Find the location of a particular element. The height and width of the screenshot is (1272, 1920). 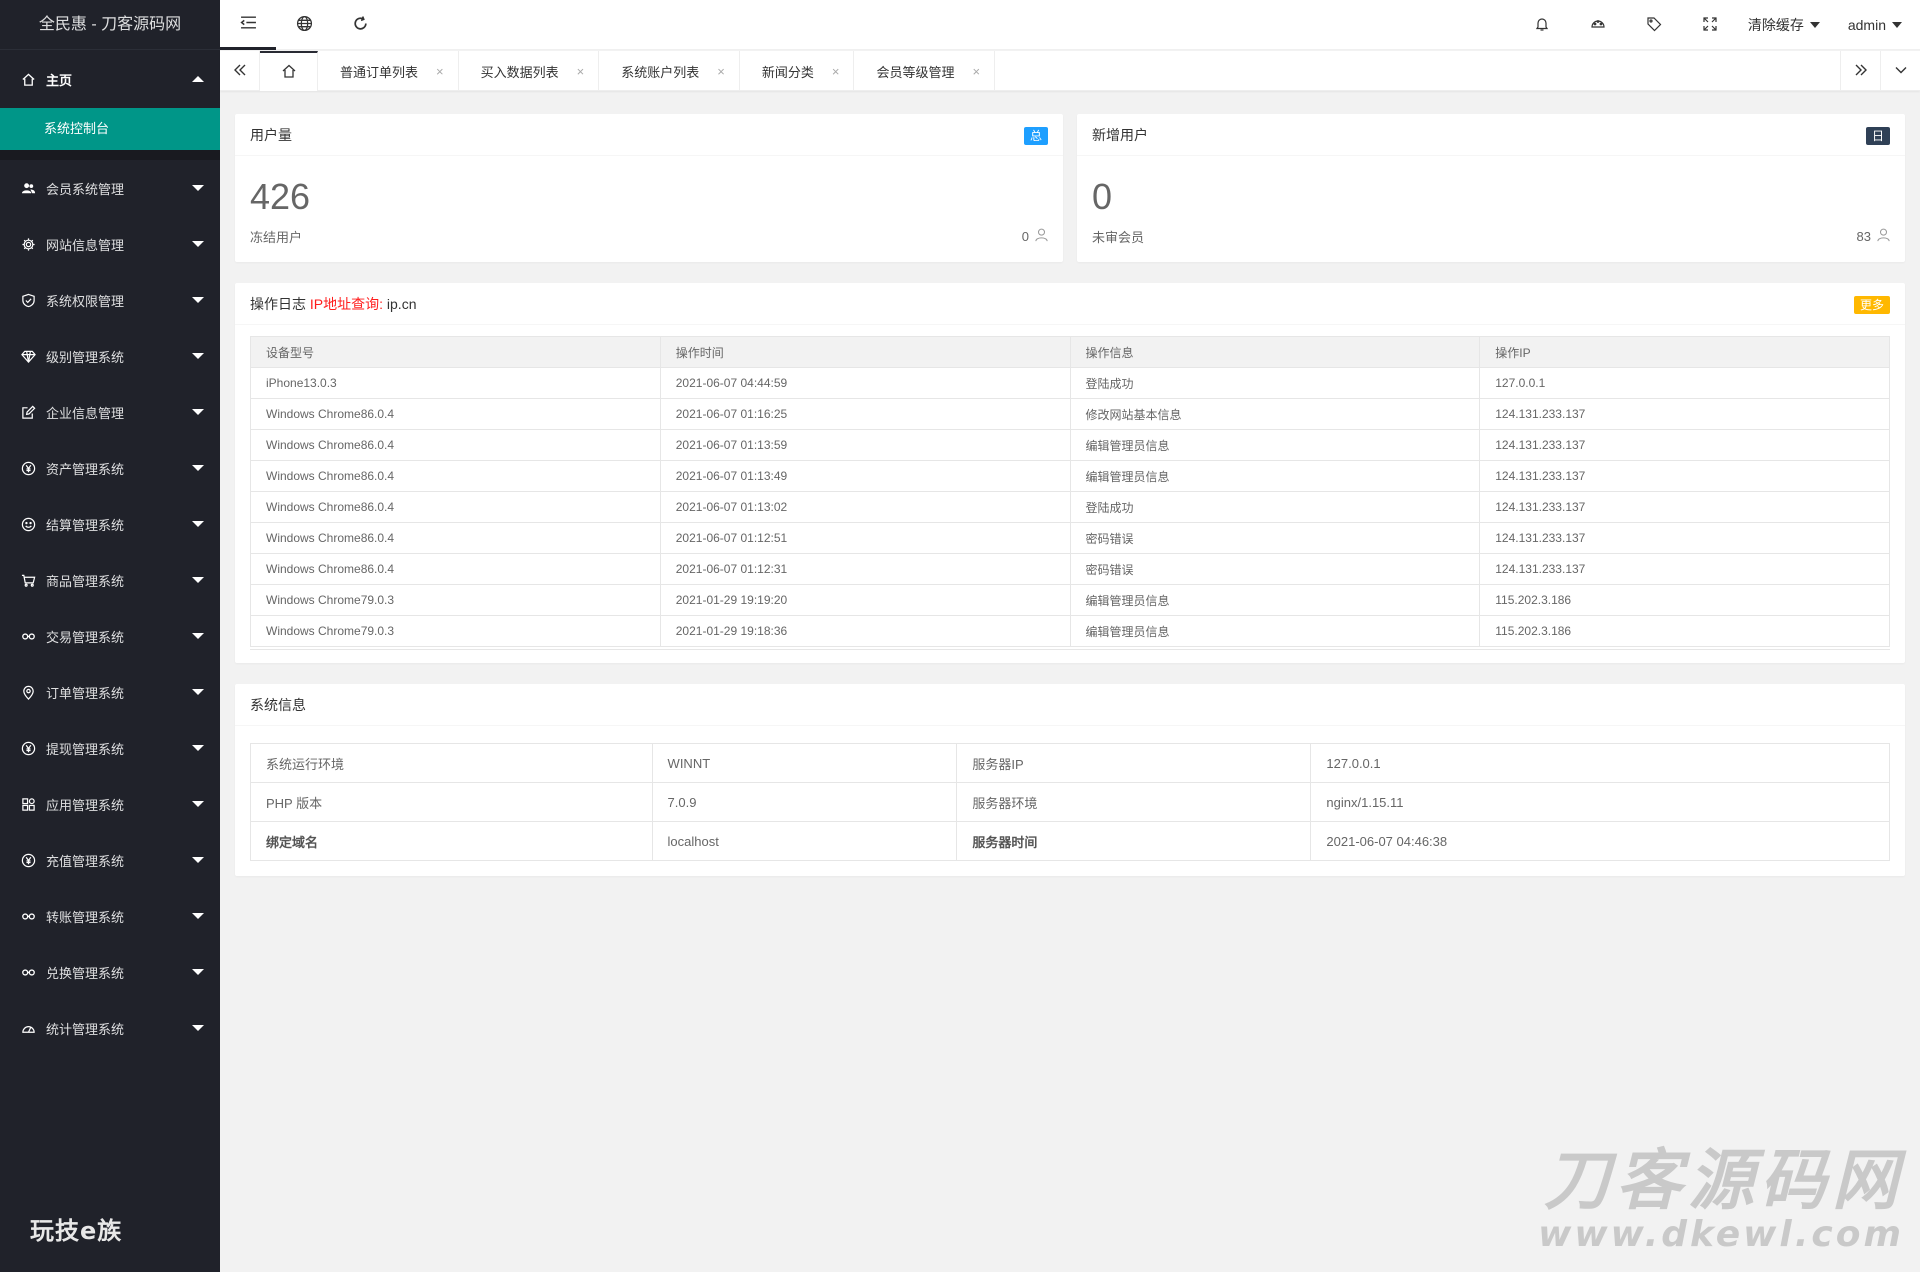

sidebar-item-8: 交易管理系统 is located at coordinates (110, 636).